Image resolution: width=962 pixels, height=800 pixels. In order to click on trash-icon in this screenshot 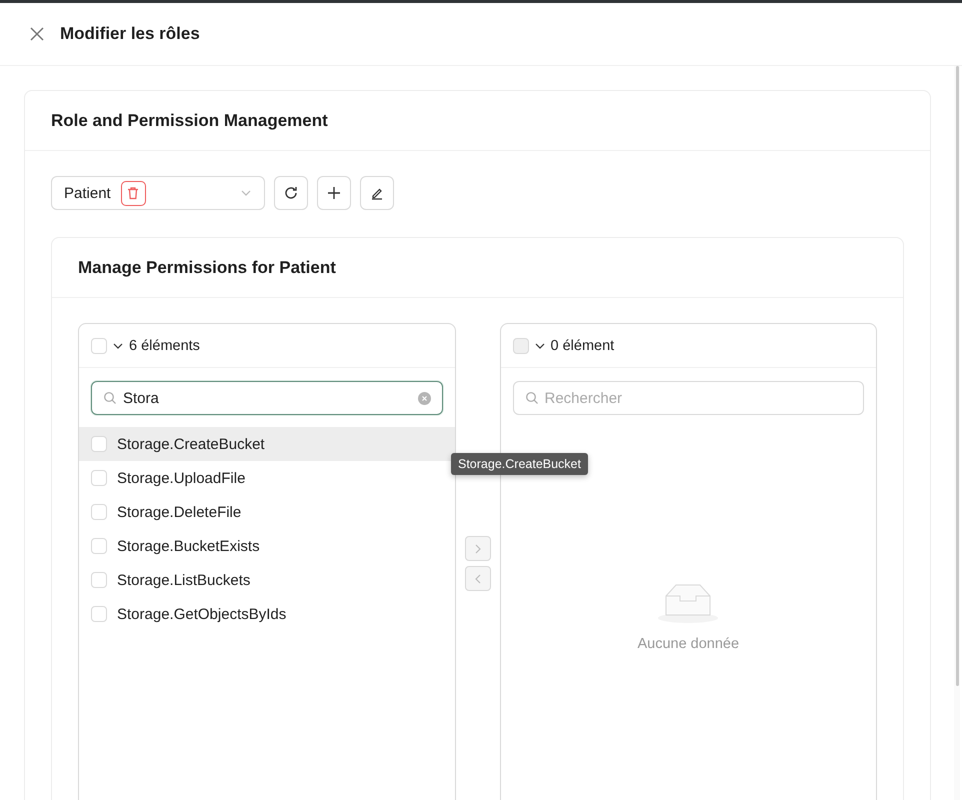, I will do `click(133, 193)`.